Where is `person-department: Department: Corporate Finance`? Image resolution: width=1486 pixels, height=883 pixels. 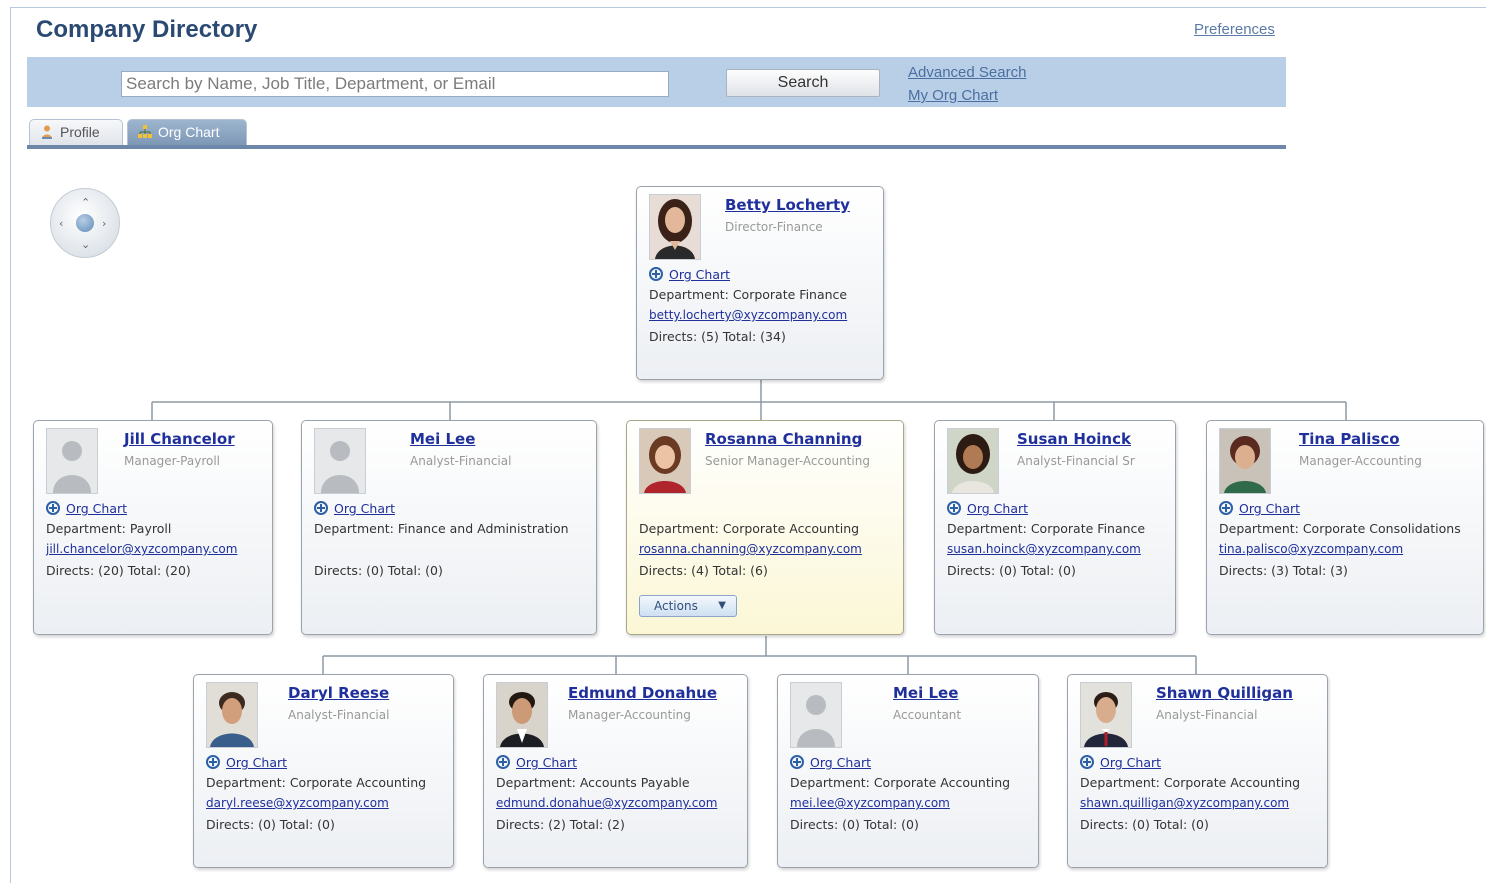
person-department: Department: Corporate Finance is located at coordinates (748, 294).